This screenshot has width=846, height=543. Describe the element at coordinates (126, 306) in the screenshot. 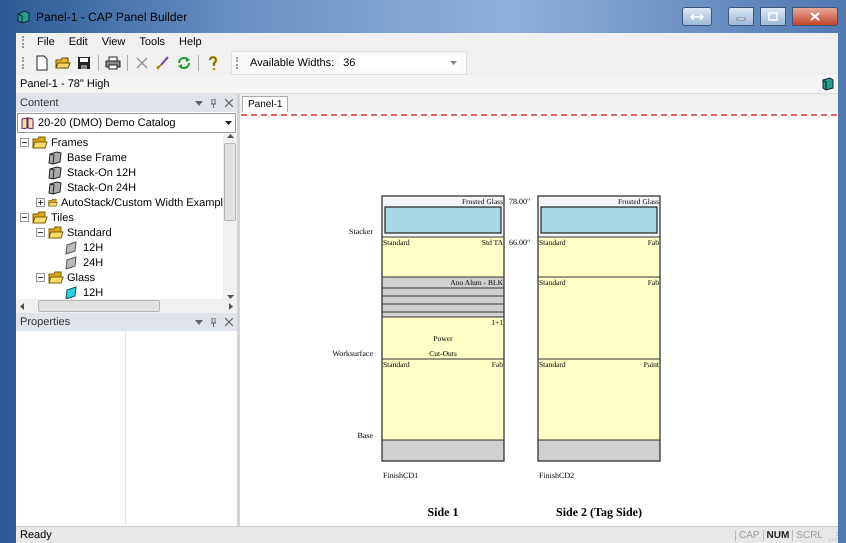

I see `horizontal-scrollbar` at that location.